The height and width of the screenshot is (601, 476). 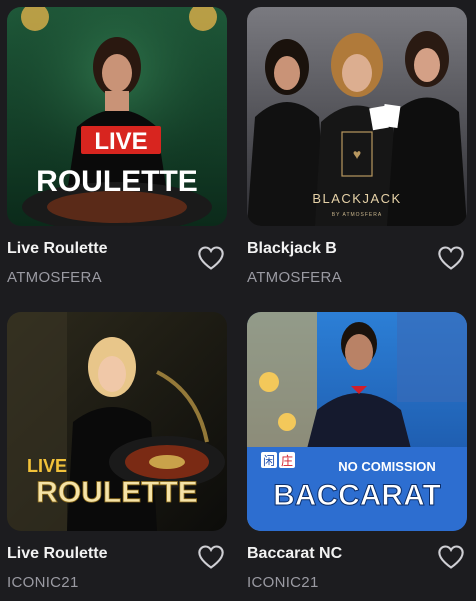 What do you see at coordinates (287, 460) in the screenshot?
I see `art-chip-right: 庄` at bounding box center [287, 460].